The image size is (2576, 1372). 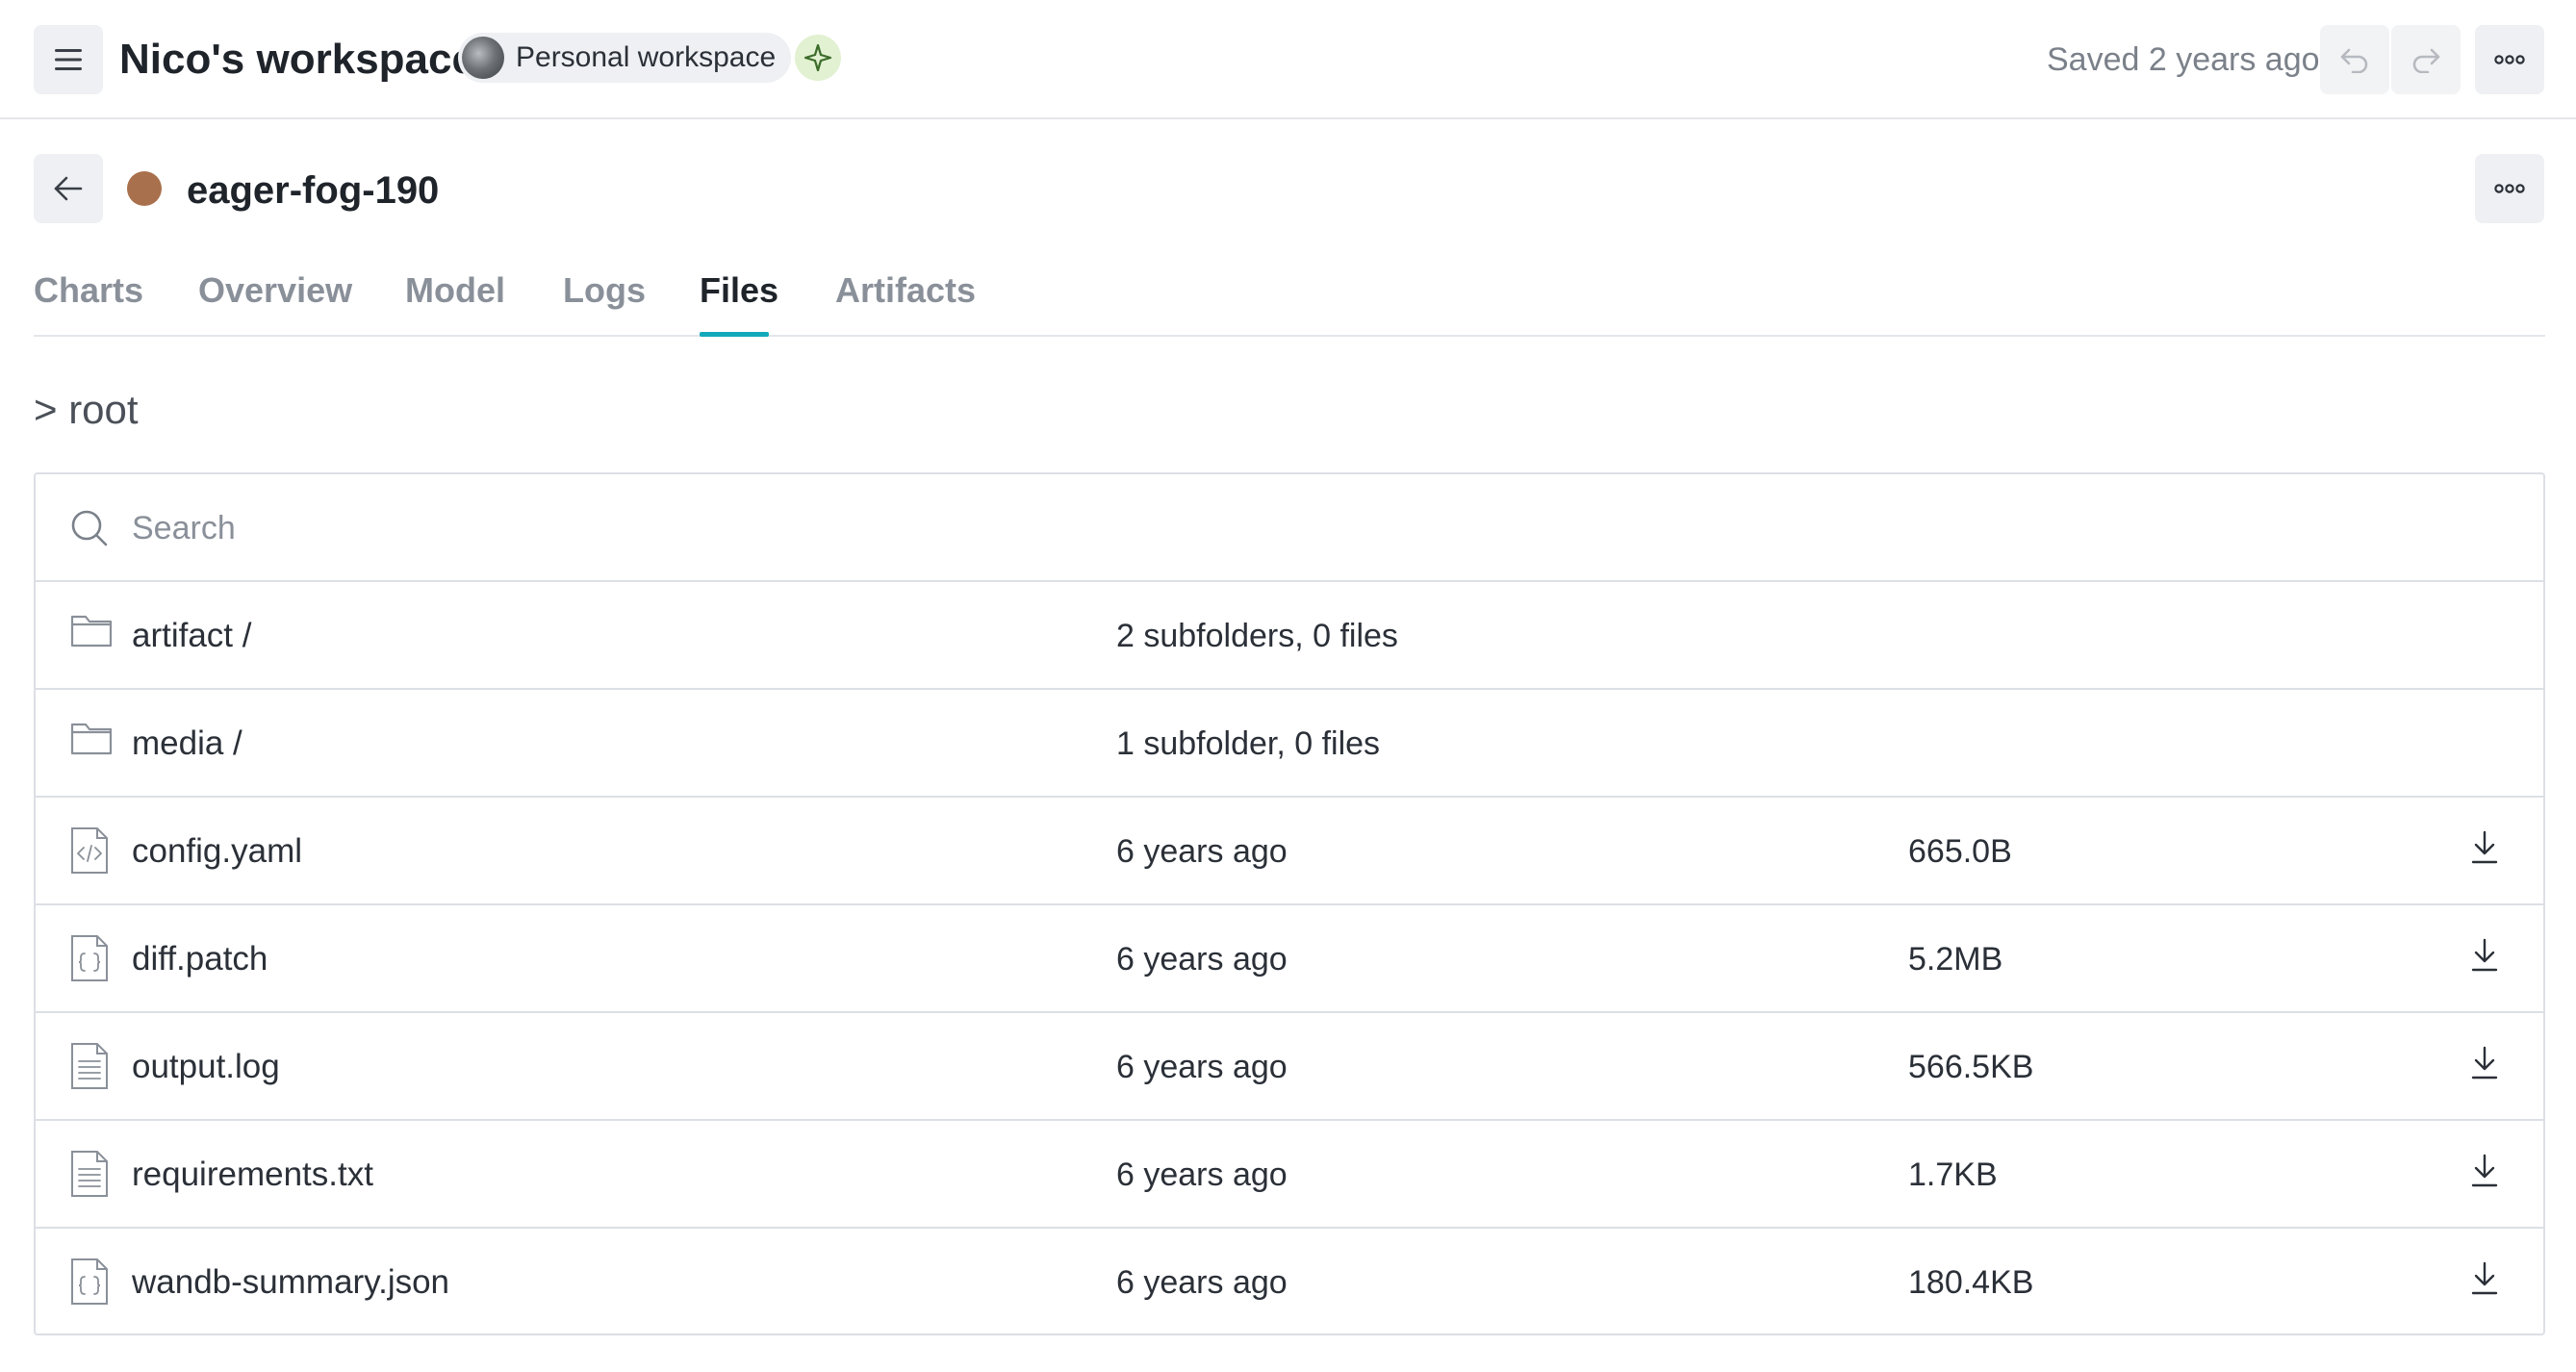 I want to click on arrow-left-icon, so click(x=68, y=188).